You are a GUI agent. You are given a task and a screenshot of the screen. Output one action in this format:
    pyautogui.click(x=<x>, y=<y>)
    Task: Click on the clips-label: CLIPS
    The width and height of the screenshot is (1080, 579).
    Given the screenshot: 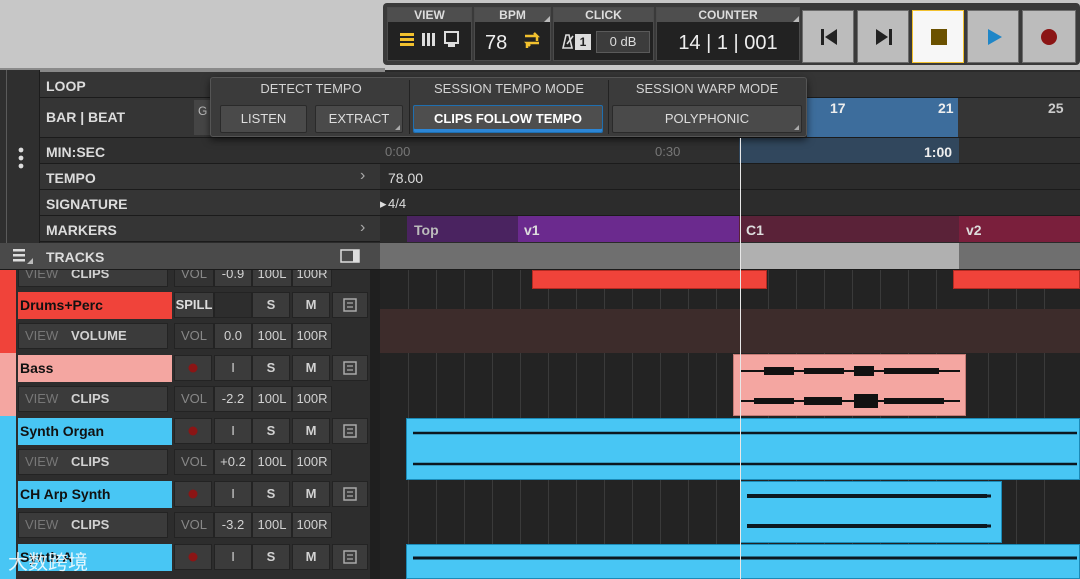 What is the action you would take?
    pyautogui.click(x=90, y=398)
    